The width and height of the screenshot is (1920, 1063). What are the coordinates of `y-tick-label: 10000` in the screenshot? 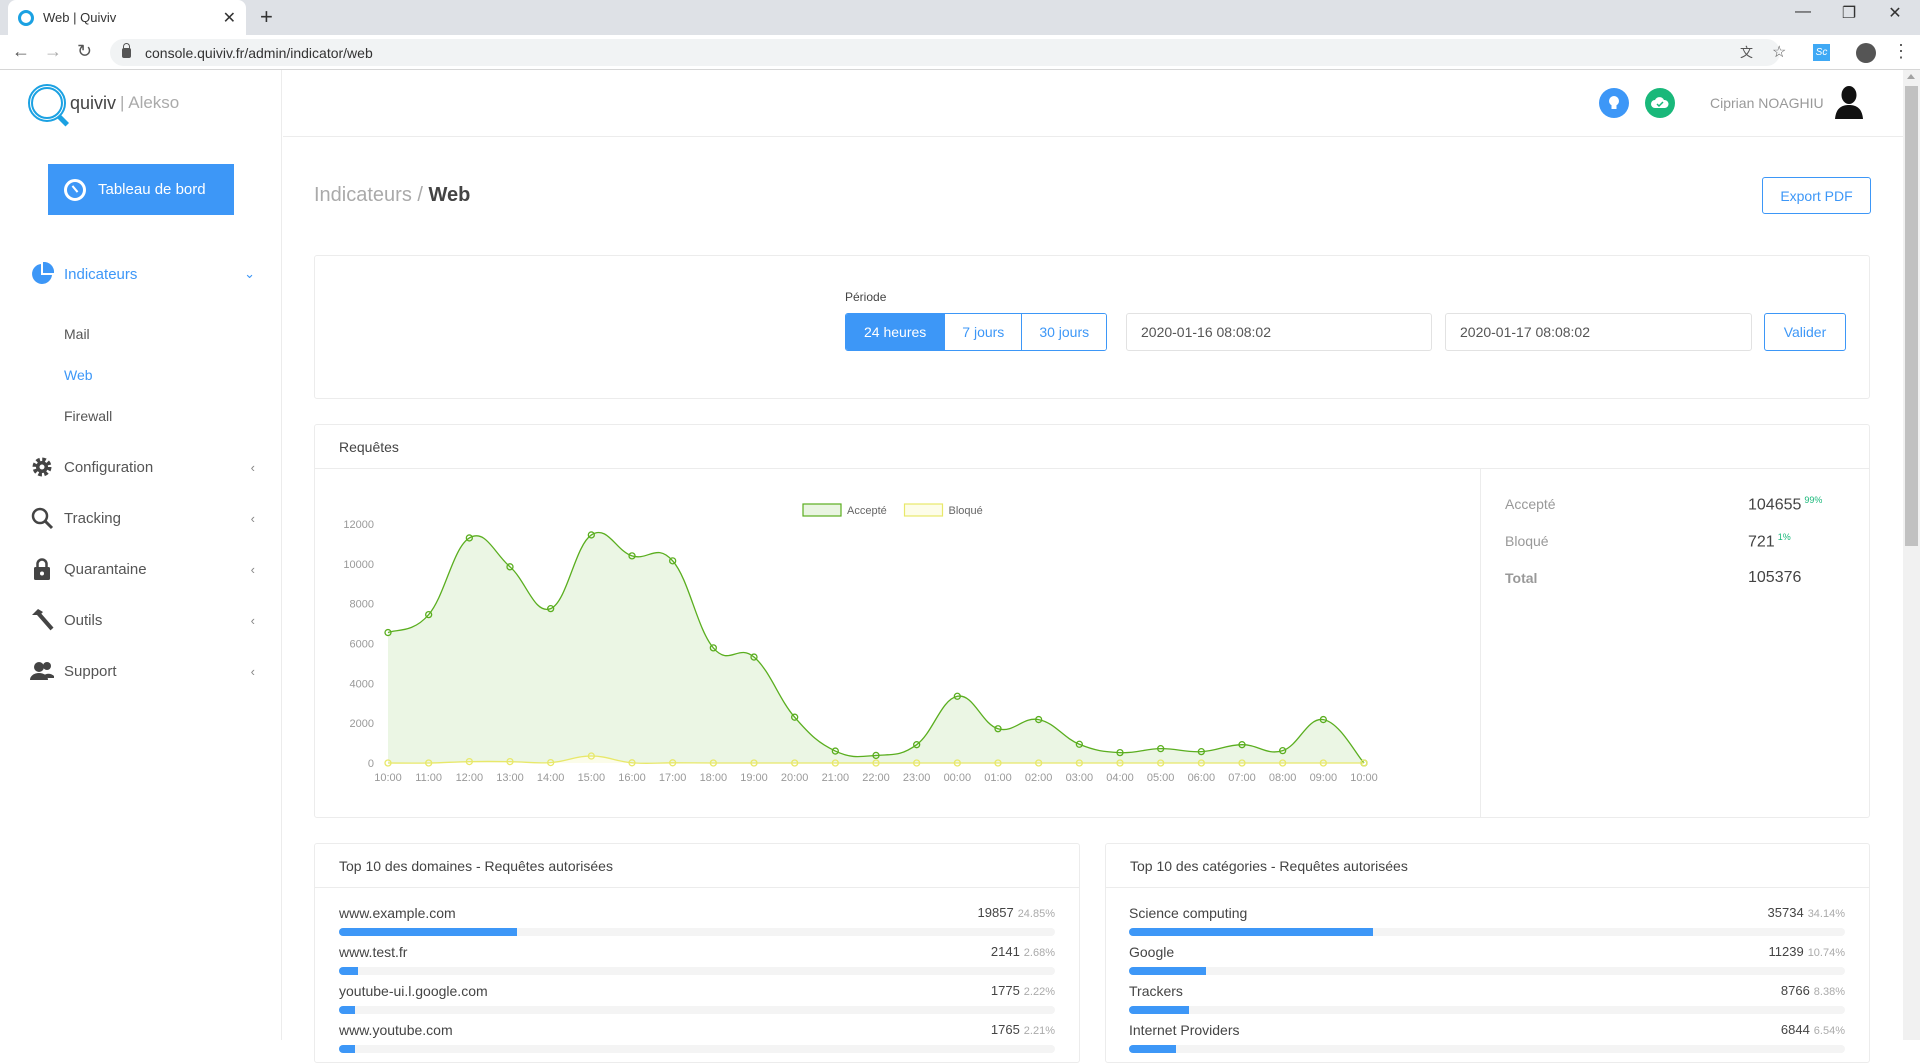 It's located at (358, 565).